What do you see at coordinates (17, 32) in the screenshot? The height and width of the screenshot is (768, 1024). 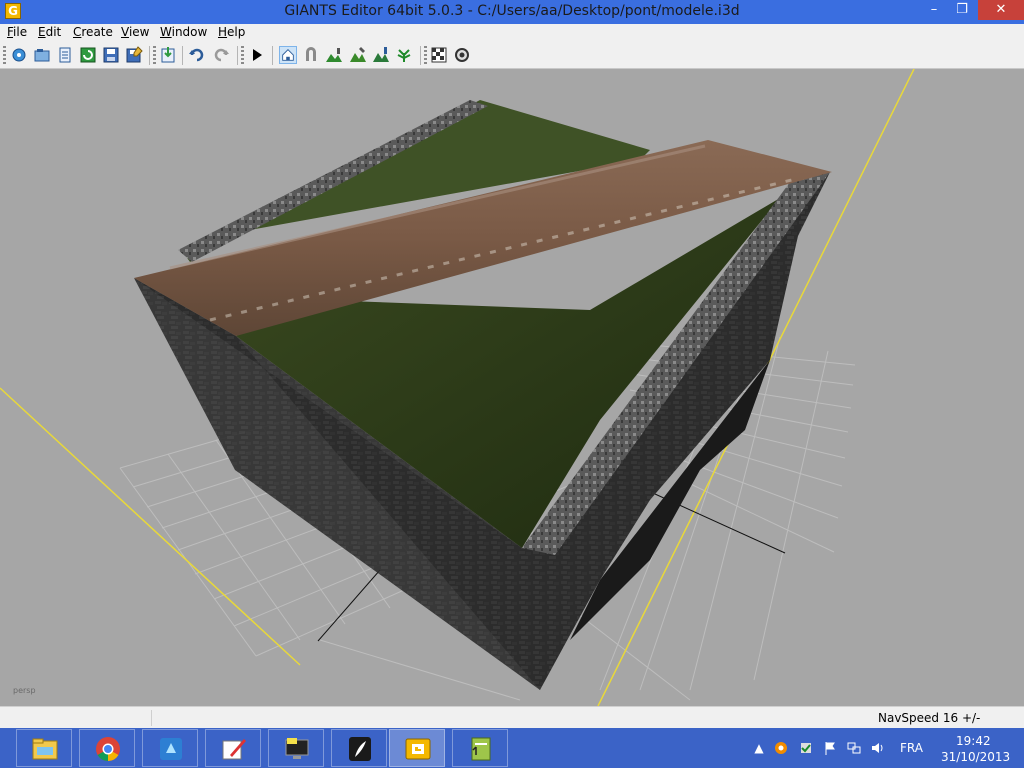 I see `menu-file: File` at bounding box center [17, 32].